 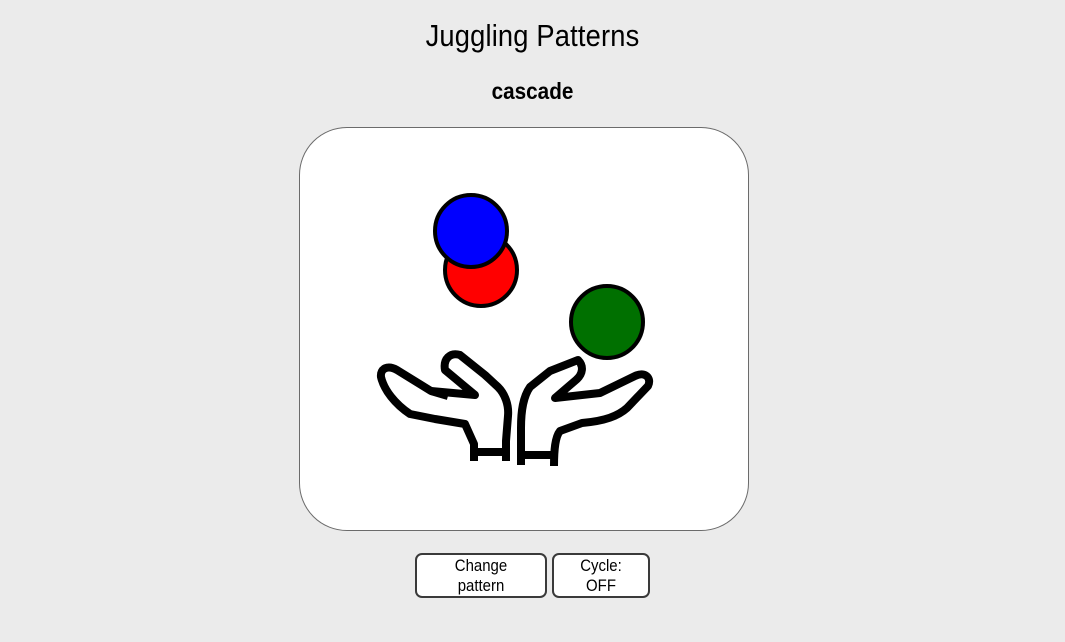 I want to click on green-ball, so click(x=607, y=322).